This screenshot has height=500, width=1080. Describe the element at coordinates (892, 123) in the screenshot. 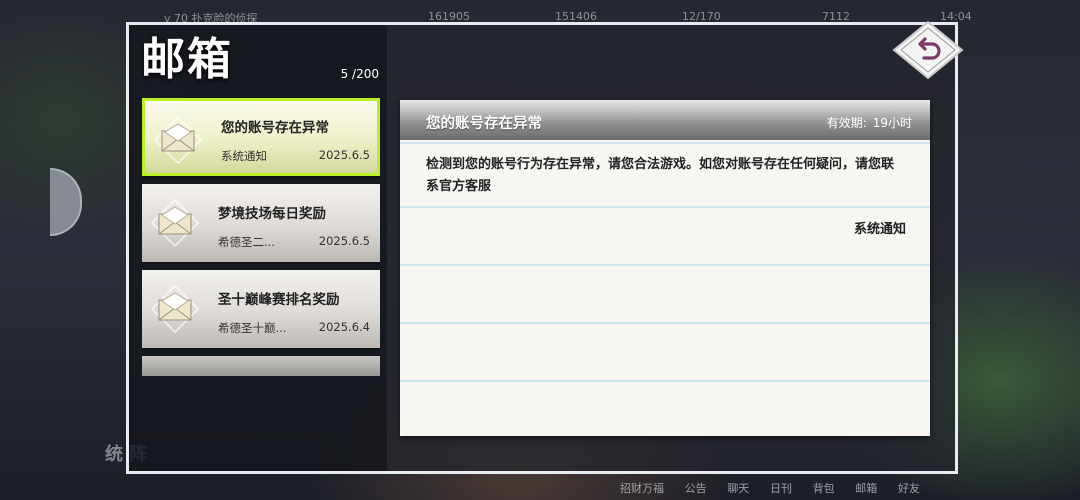

I see `expiry-value: 19小时` at that location.